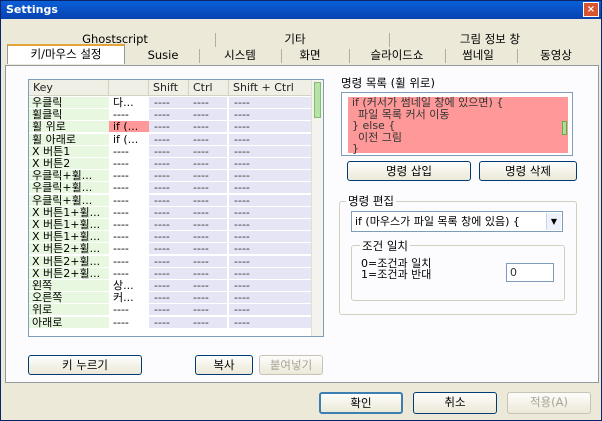 Image resolution: width=602 pixels, height=421 pixels. I want to click on tab-display: 화면, so click(310, 55).